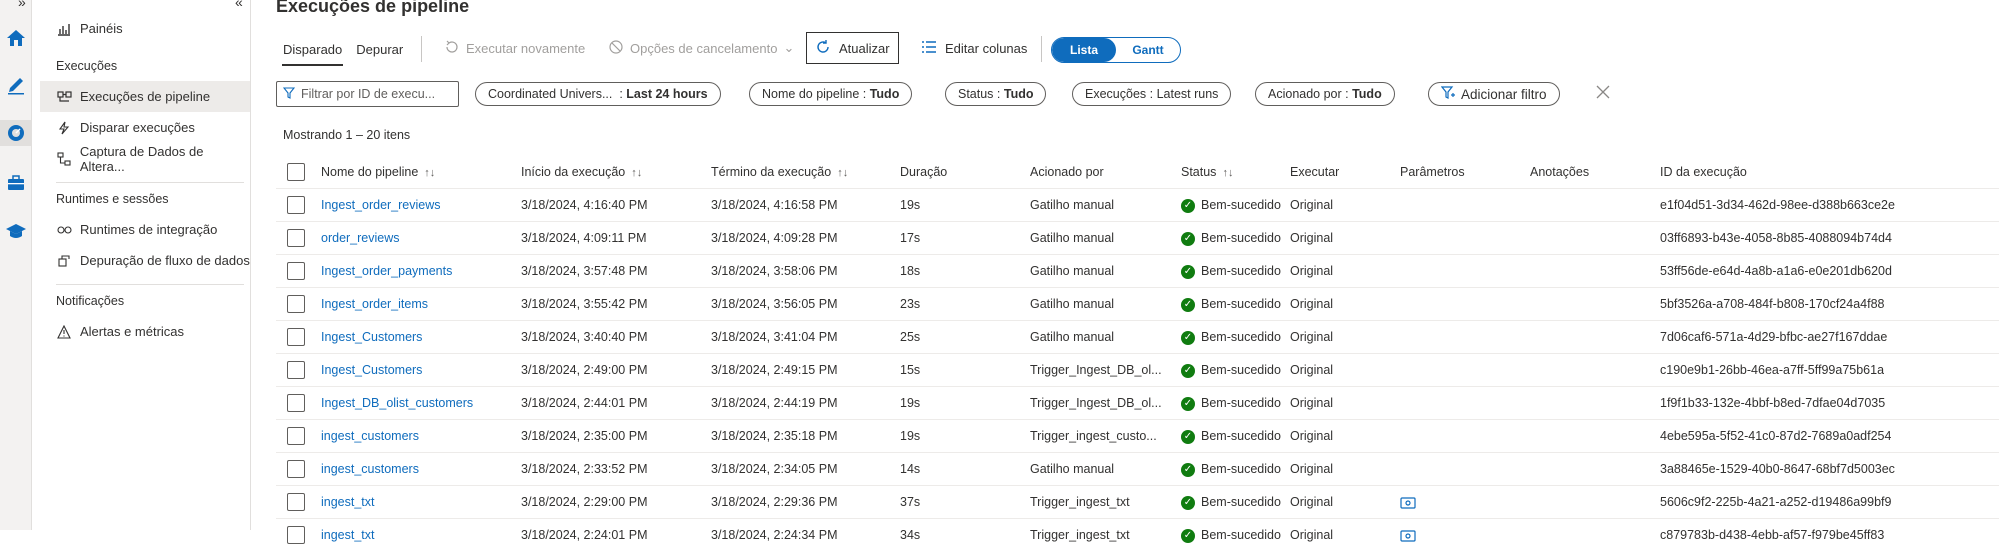 The height and width of the screenshot is (551, 1999). I want to click on column-header-run-id: ID da execução, so click(1703, 172).